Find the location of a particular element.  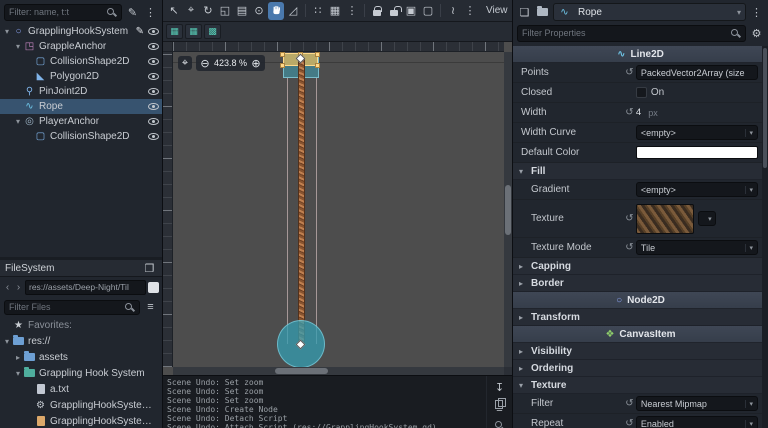

fs-entry-grappling-hook-system: ▾ Grappling Hook System is located at coordinates (81, 373).